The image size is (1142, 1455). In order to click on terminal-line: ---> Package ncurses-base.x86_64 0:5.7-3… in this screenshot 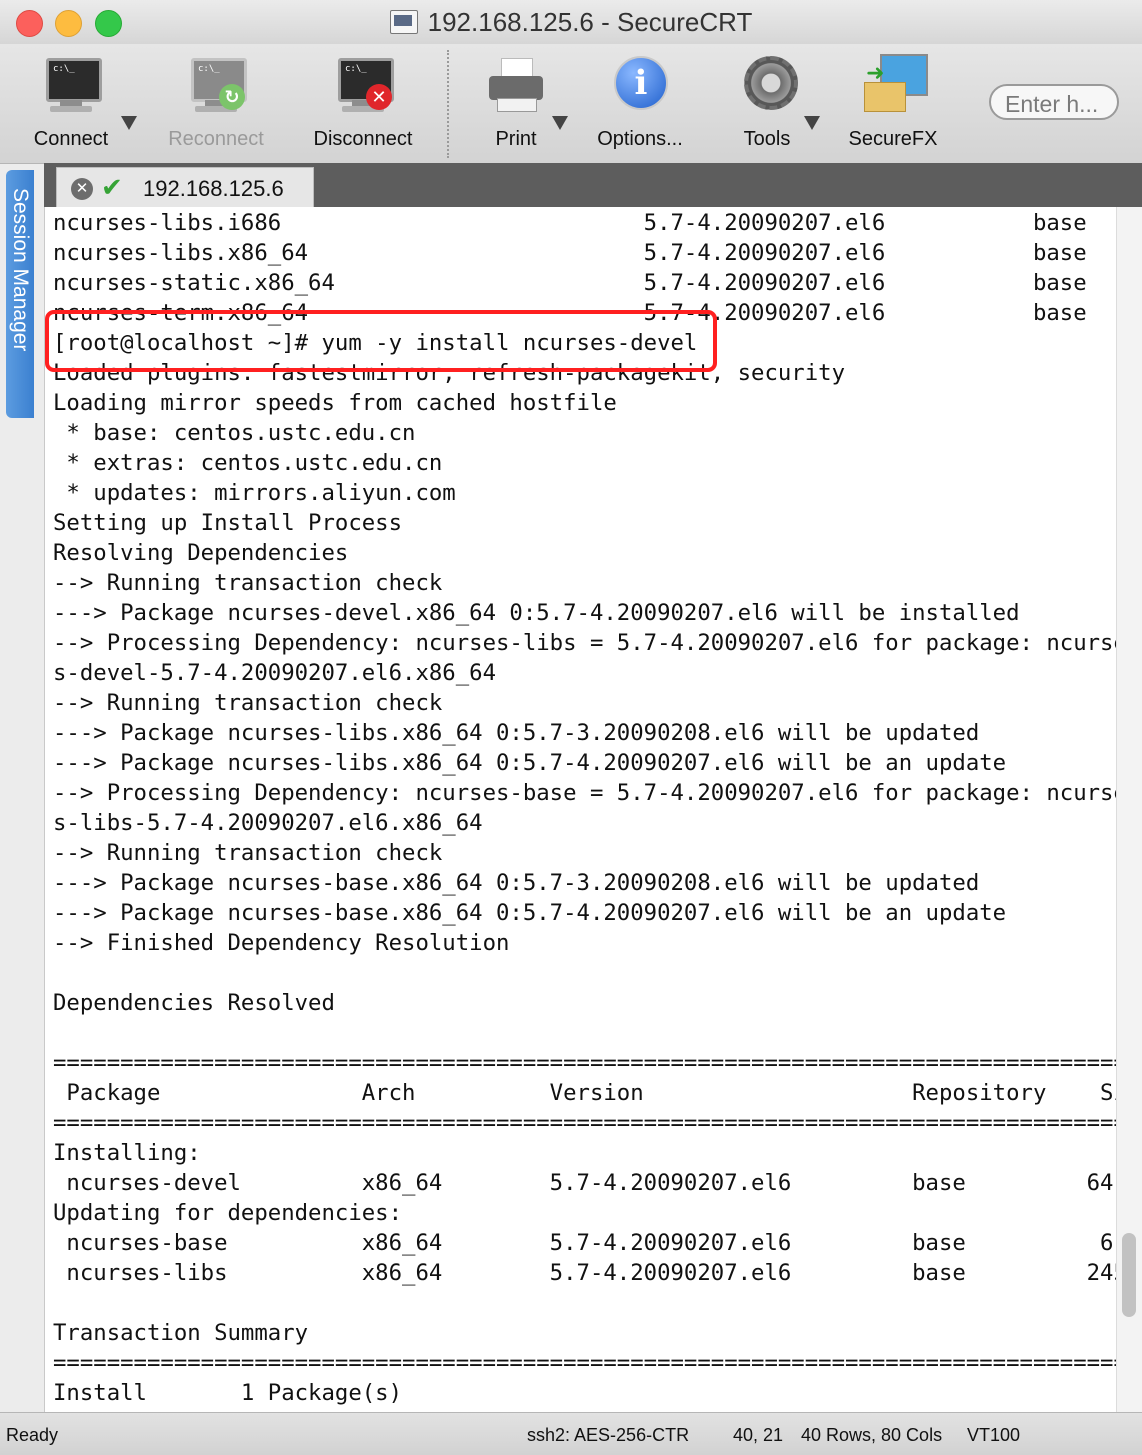, I will do `click(516, 883)`.